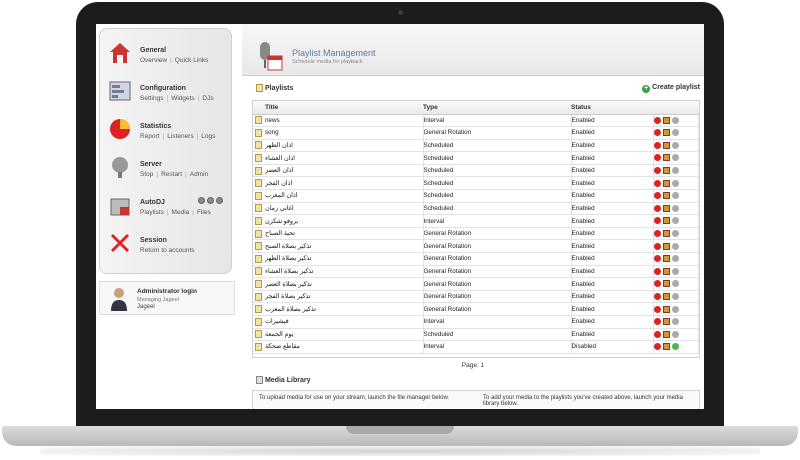 This screenshot has height=460, width=800. What do you see at coordinates (675, 347) in the screenshot?
I see `enable-icon` at bounding box center [675, 347].